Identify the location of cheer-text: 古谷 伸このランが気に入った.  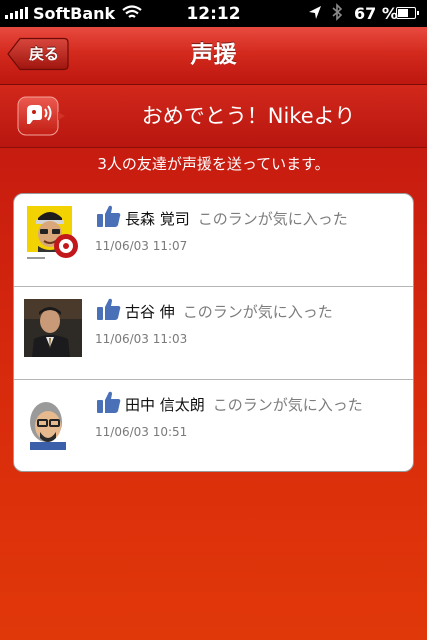
(229, 311).